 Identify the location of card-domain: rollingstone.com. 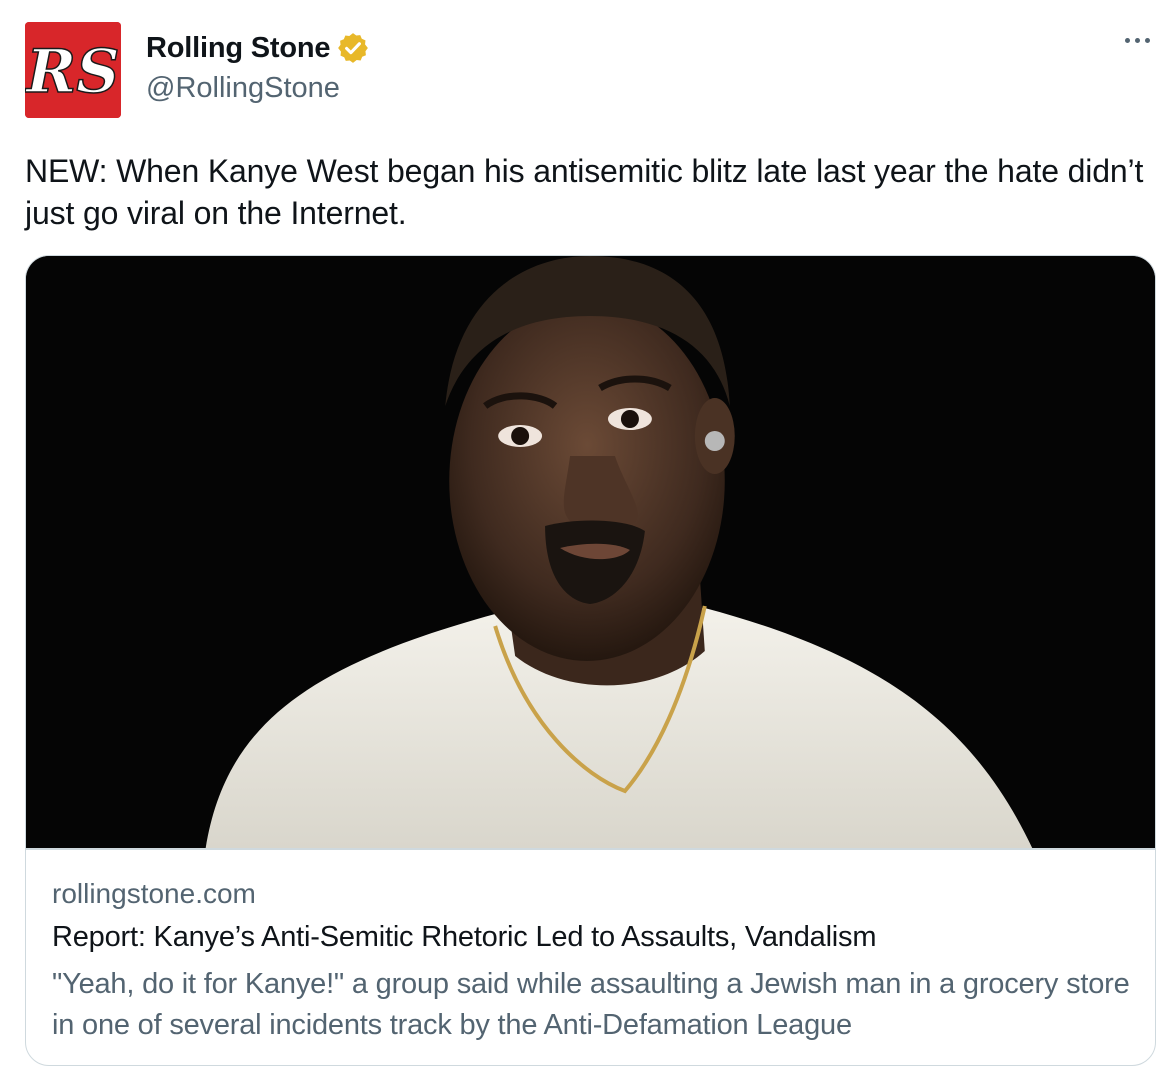
(154, 894).